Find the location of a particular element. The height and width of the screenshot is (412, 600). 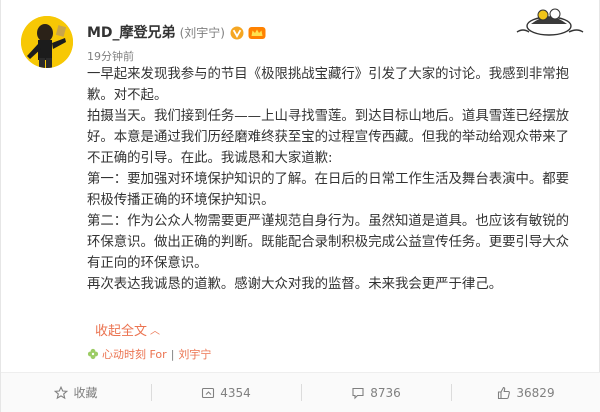

post-paragraph: 再次表达我诚恳的道歉。感谢大众对我的监督。未来我会更严于律己。 is located at coordinates (295, 284).